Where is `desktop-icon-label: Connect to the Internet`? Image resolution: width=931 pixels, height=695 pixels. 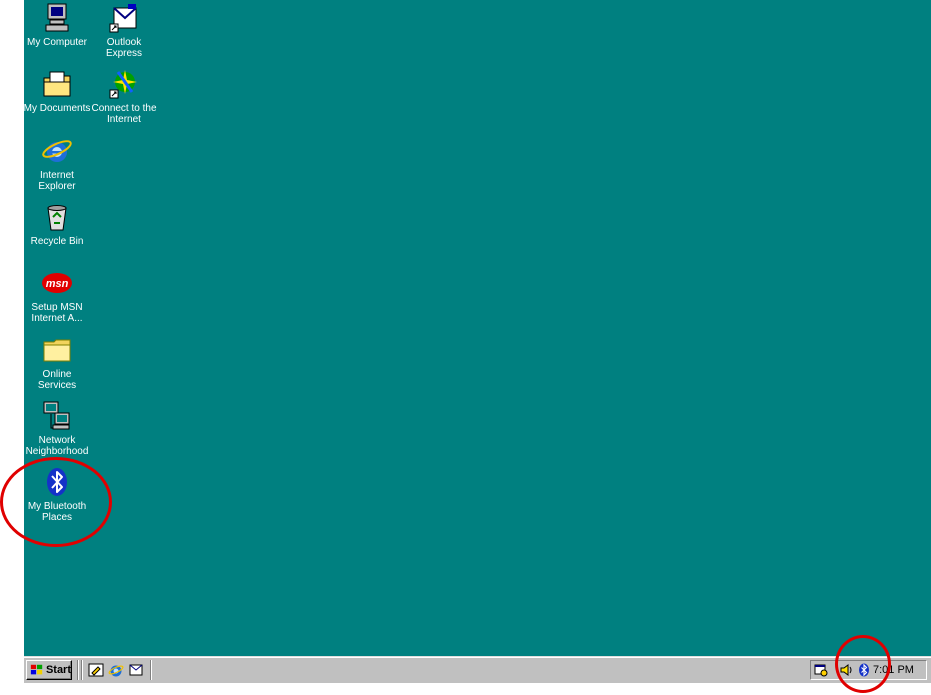
desktop-icon-label: Connect to the Internet is located at coordinates (124, 114).